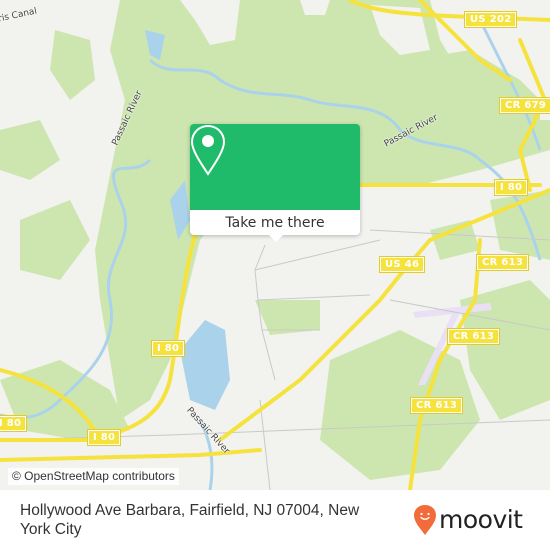 This screenshot has height=550, width=550. What do you see at coordinates (205, 365) in the screenshot?
I see `lake` at bounding box center [205, 365].